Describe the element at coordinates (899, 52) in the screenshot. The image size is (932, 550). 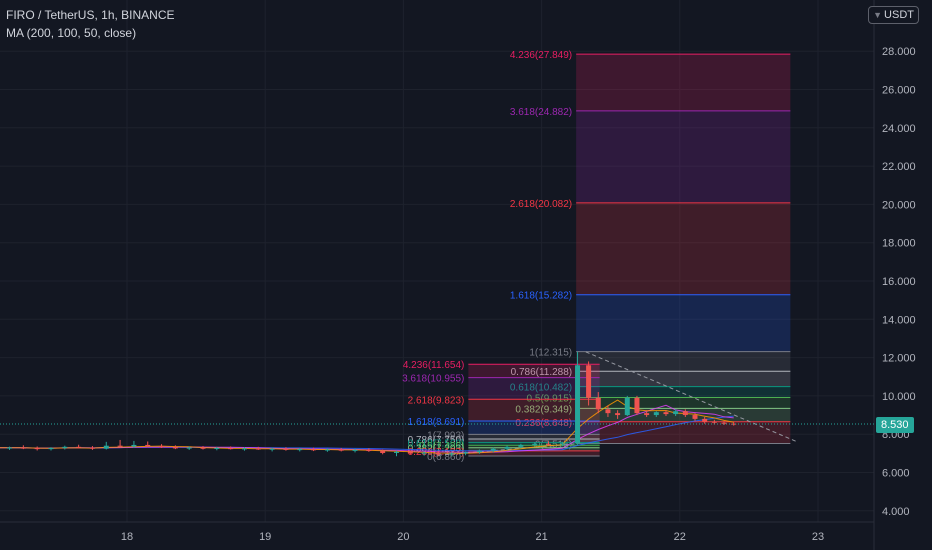
I see `y-tick-label: 28.000` at that location.